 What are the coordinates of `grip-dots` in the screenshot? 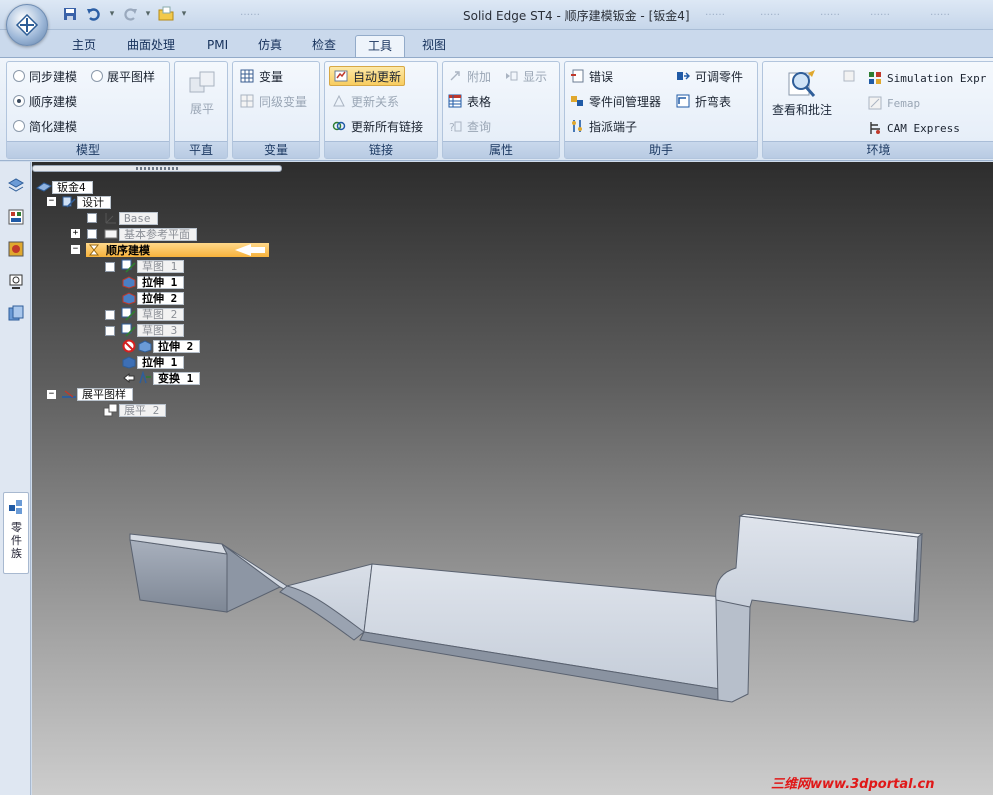 It's located at (158, 168).